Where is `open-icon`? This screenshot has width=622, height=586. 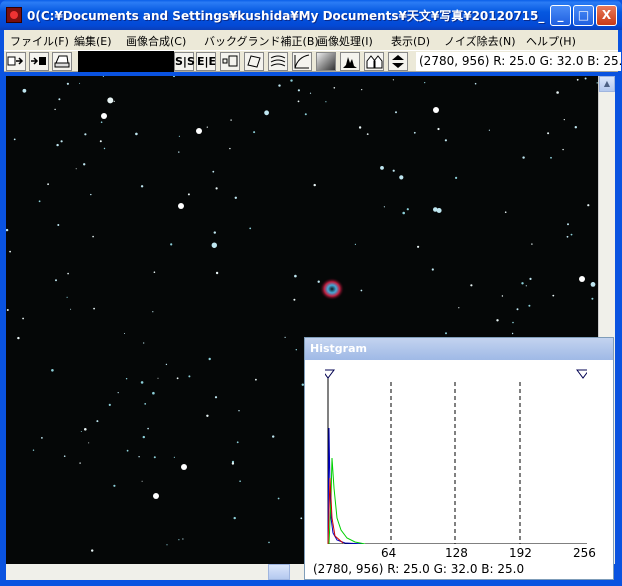 open-icon is located at coordinates (39, 61).